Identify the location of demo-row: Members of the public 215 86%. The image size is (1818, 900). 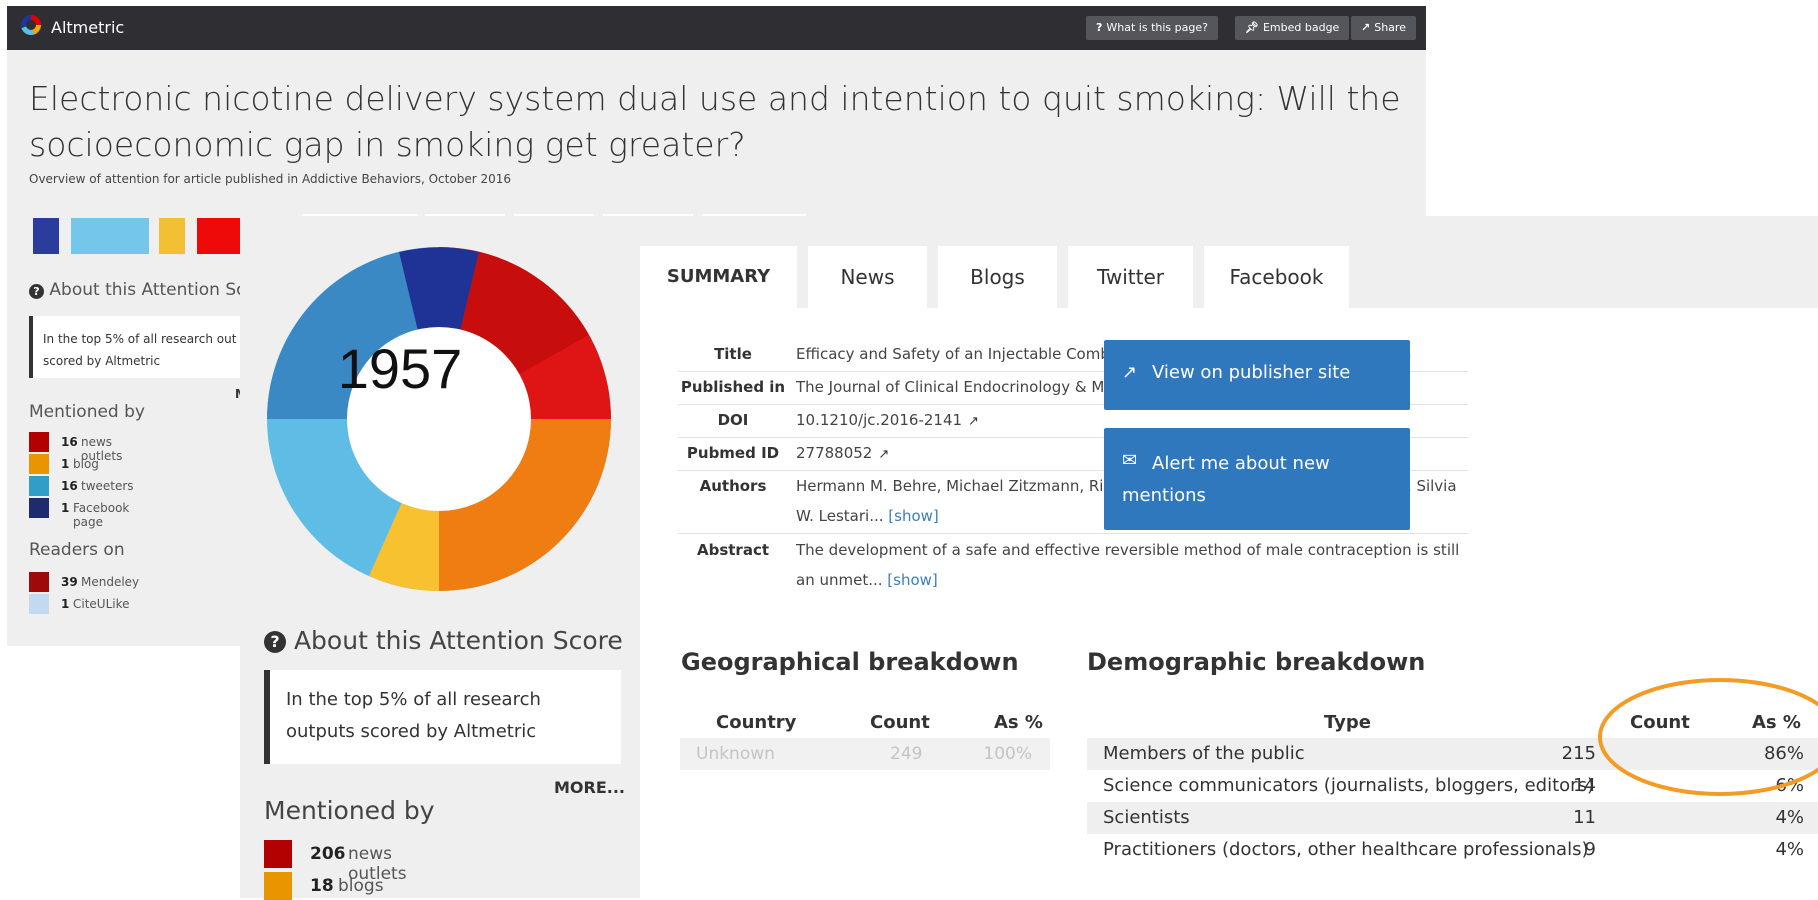
(1452, 754).